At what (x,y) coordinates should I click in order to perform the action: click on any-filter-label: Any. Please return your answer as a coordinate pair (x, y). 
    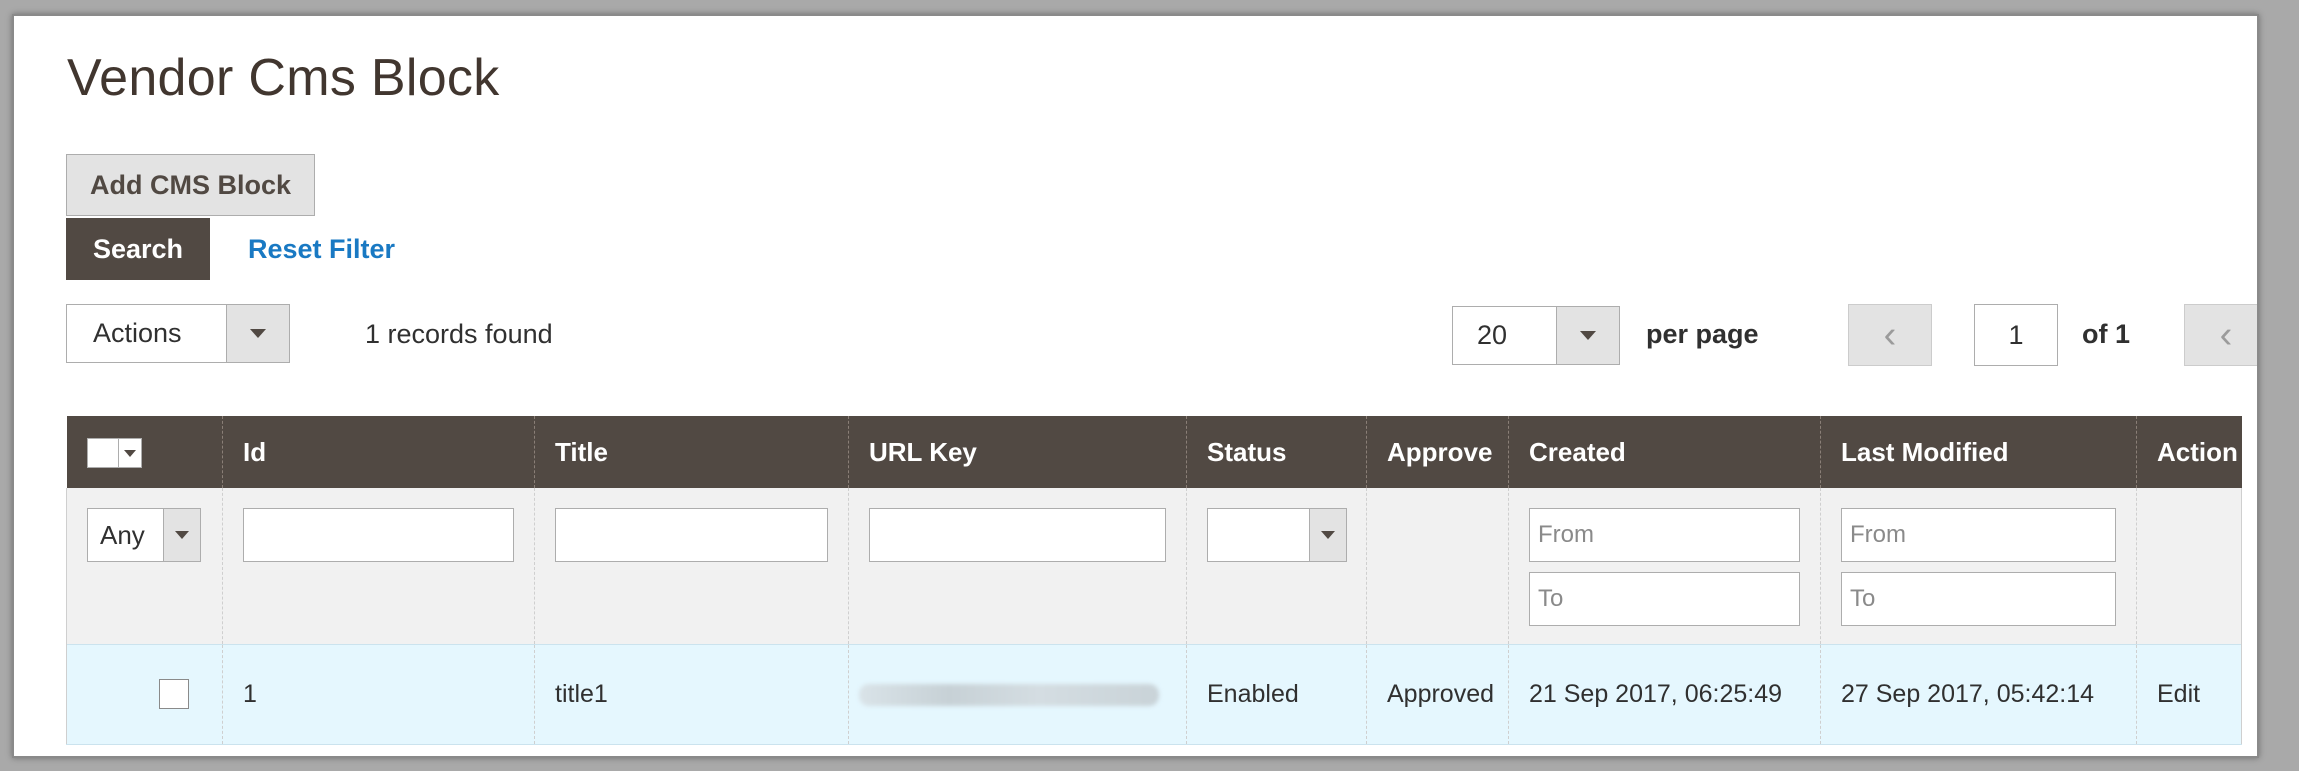
    Looking at the image, I should click on (122, 535).